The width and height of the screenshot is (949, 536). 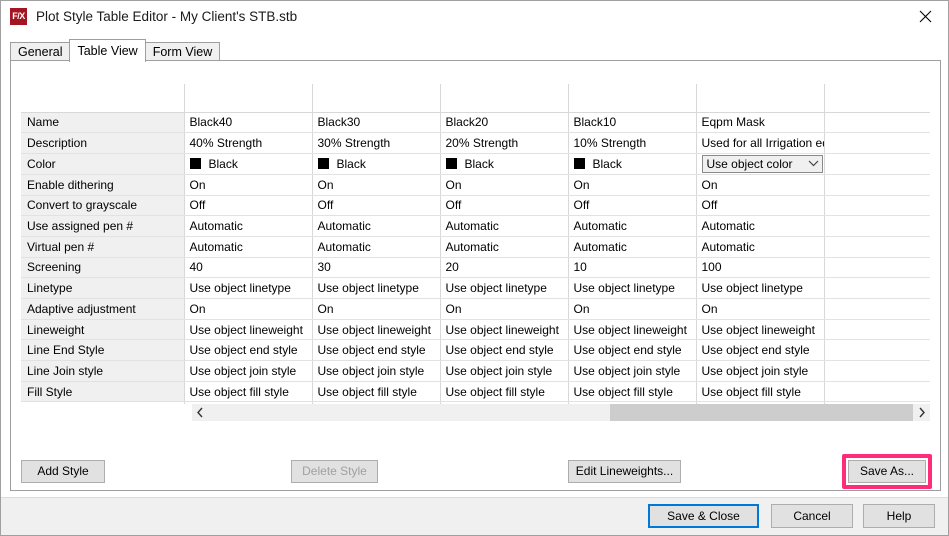 I want to click on cell-virtual-pen-black40: Automatic, so click(x=248, y=247).